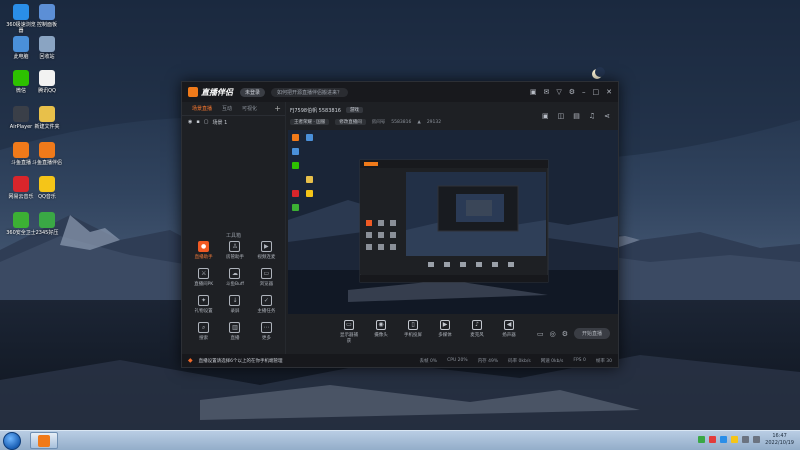  What do you see at coordinates (203, 331) in the screenshot?
I see `tool-item: ⌕ 搜索` at bounding box center [203, 331].